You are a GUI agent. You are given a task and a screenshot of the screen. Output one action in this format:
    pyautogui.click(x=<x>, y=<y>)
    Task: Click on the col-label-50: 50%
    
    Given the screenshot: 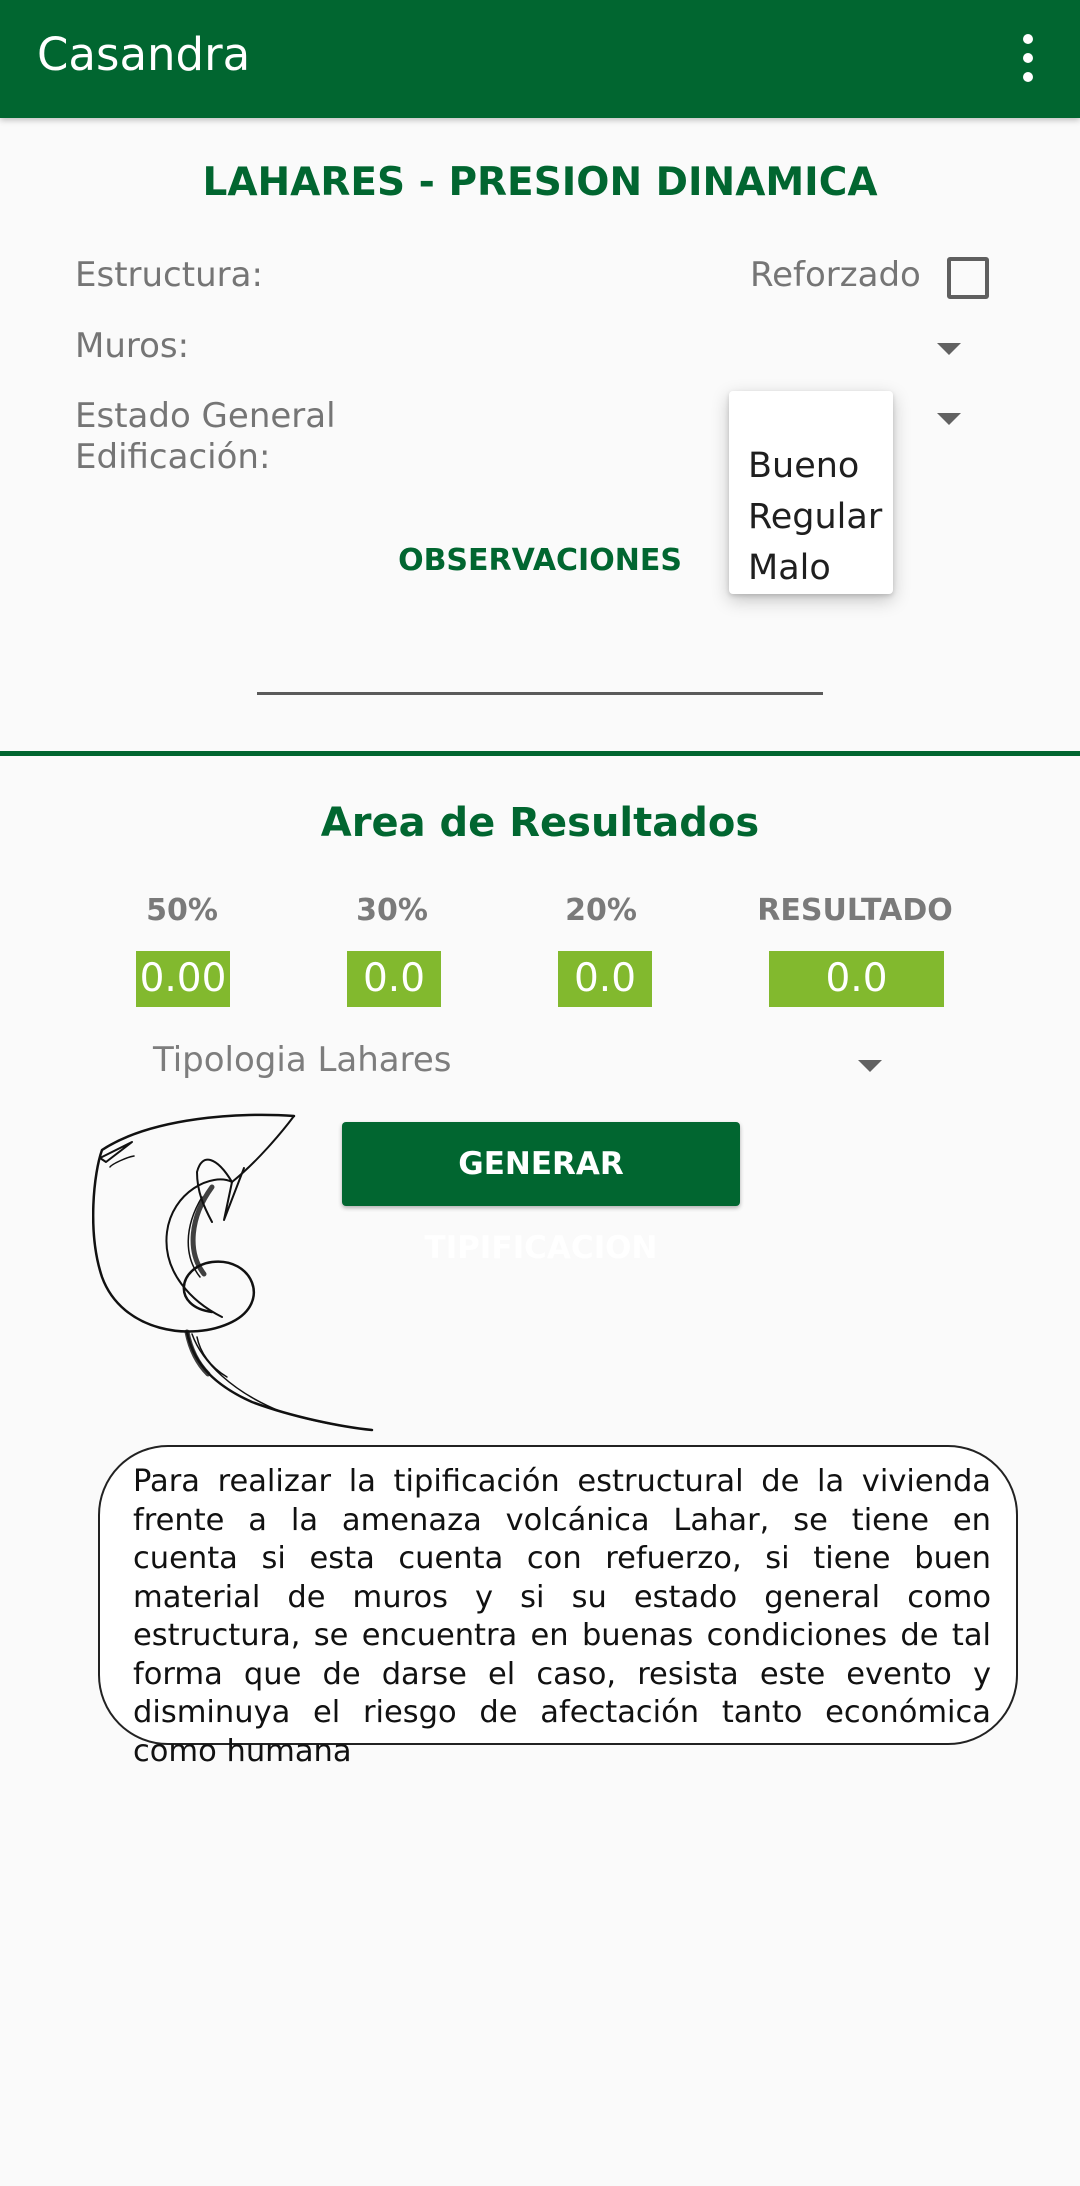 What is the action you would take?
    pyautogui.click(x=182, y=910)
    